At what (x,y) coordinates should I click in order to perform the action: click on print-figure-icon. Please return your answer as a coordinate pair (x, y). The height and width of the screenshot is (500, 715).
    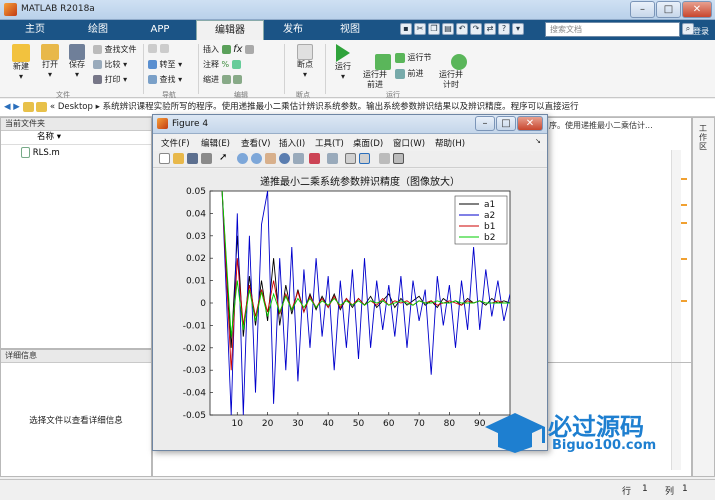
    Looking at the image, I should click on (206, 158).